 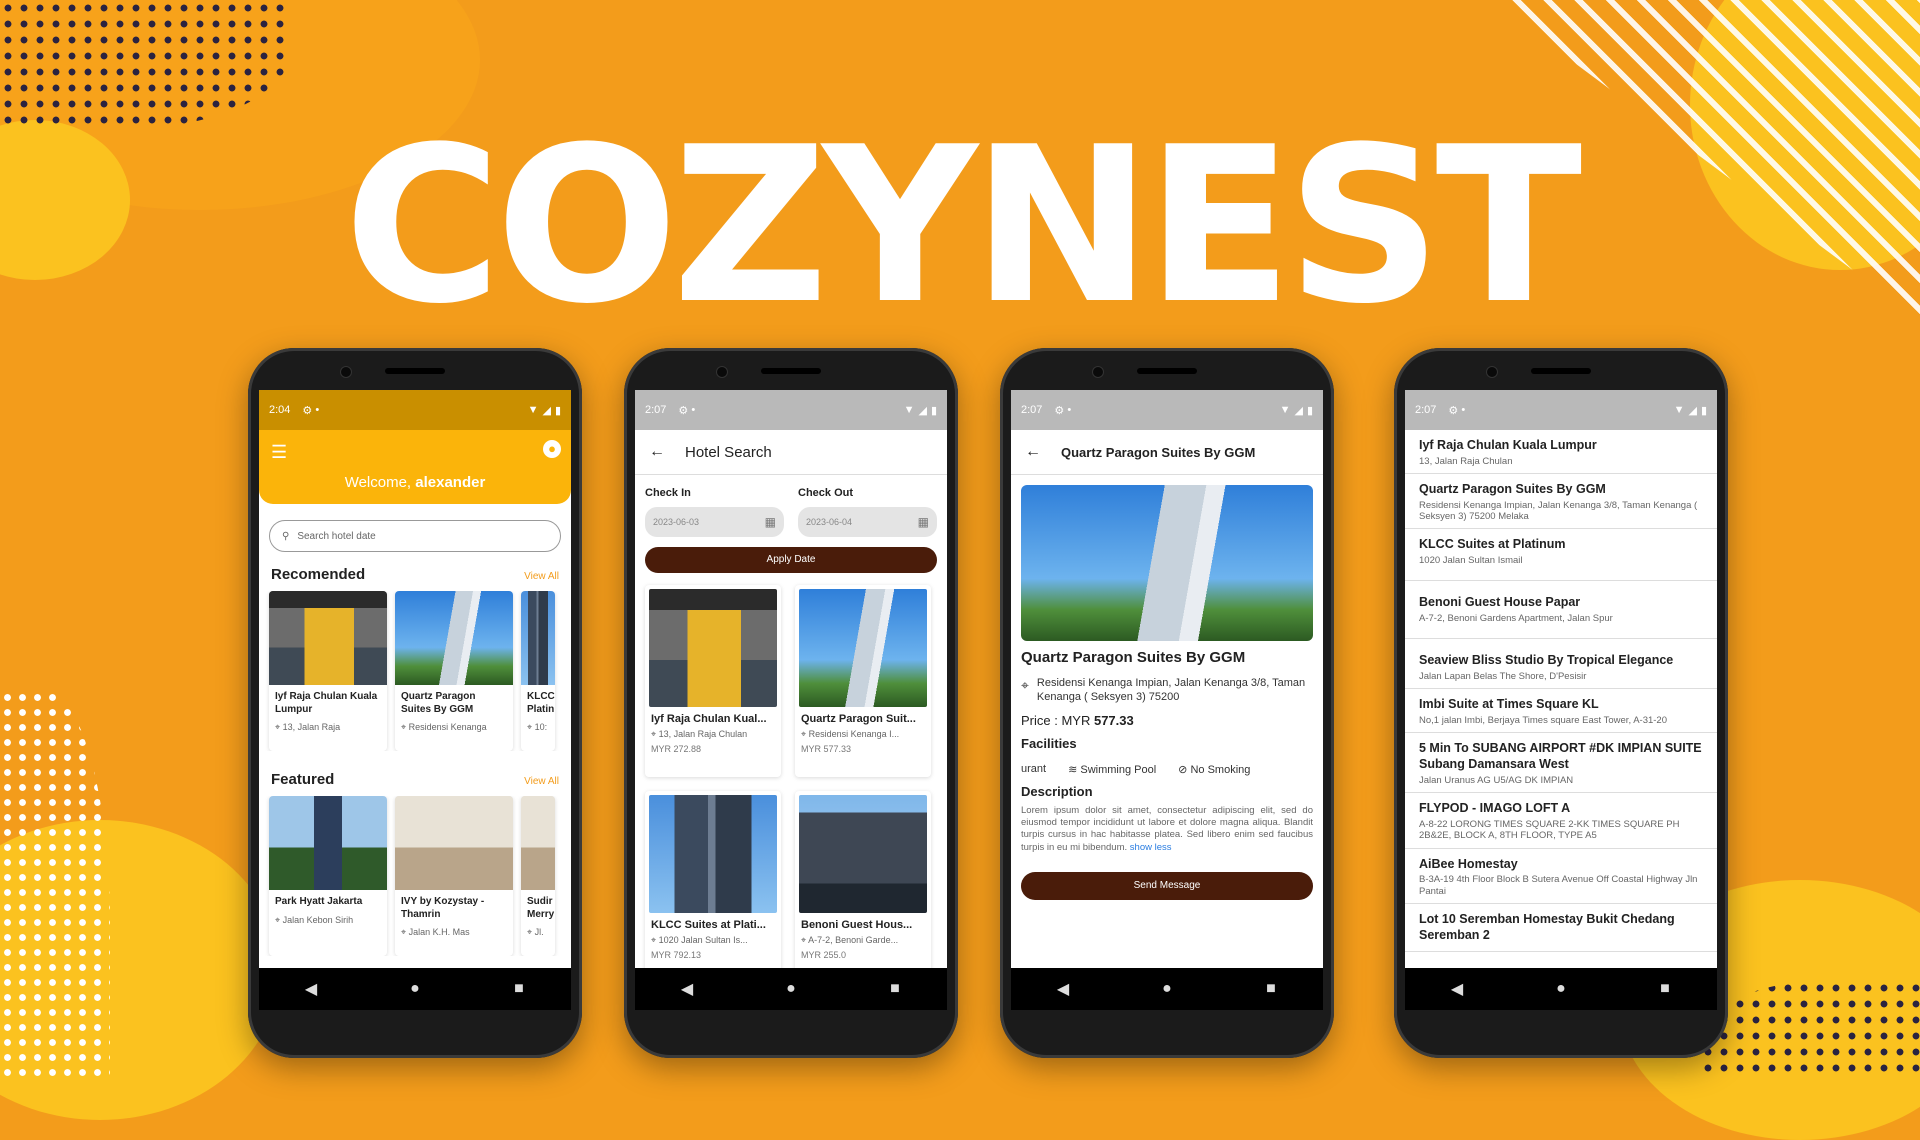 I want to click on featured-header: Featured View All, so click(x=415, y=779).